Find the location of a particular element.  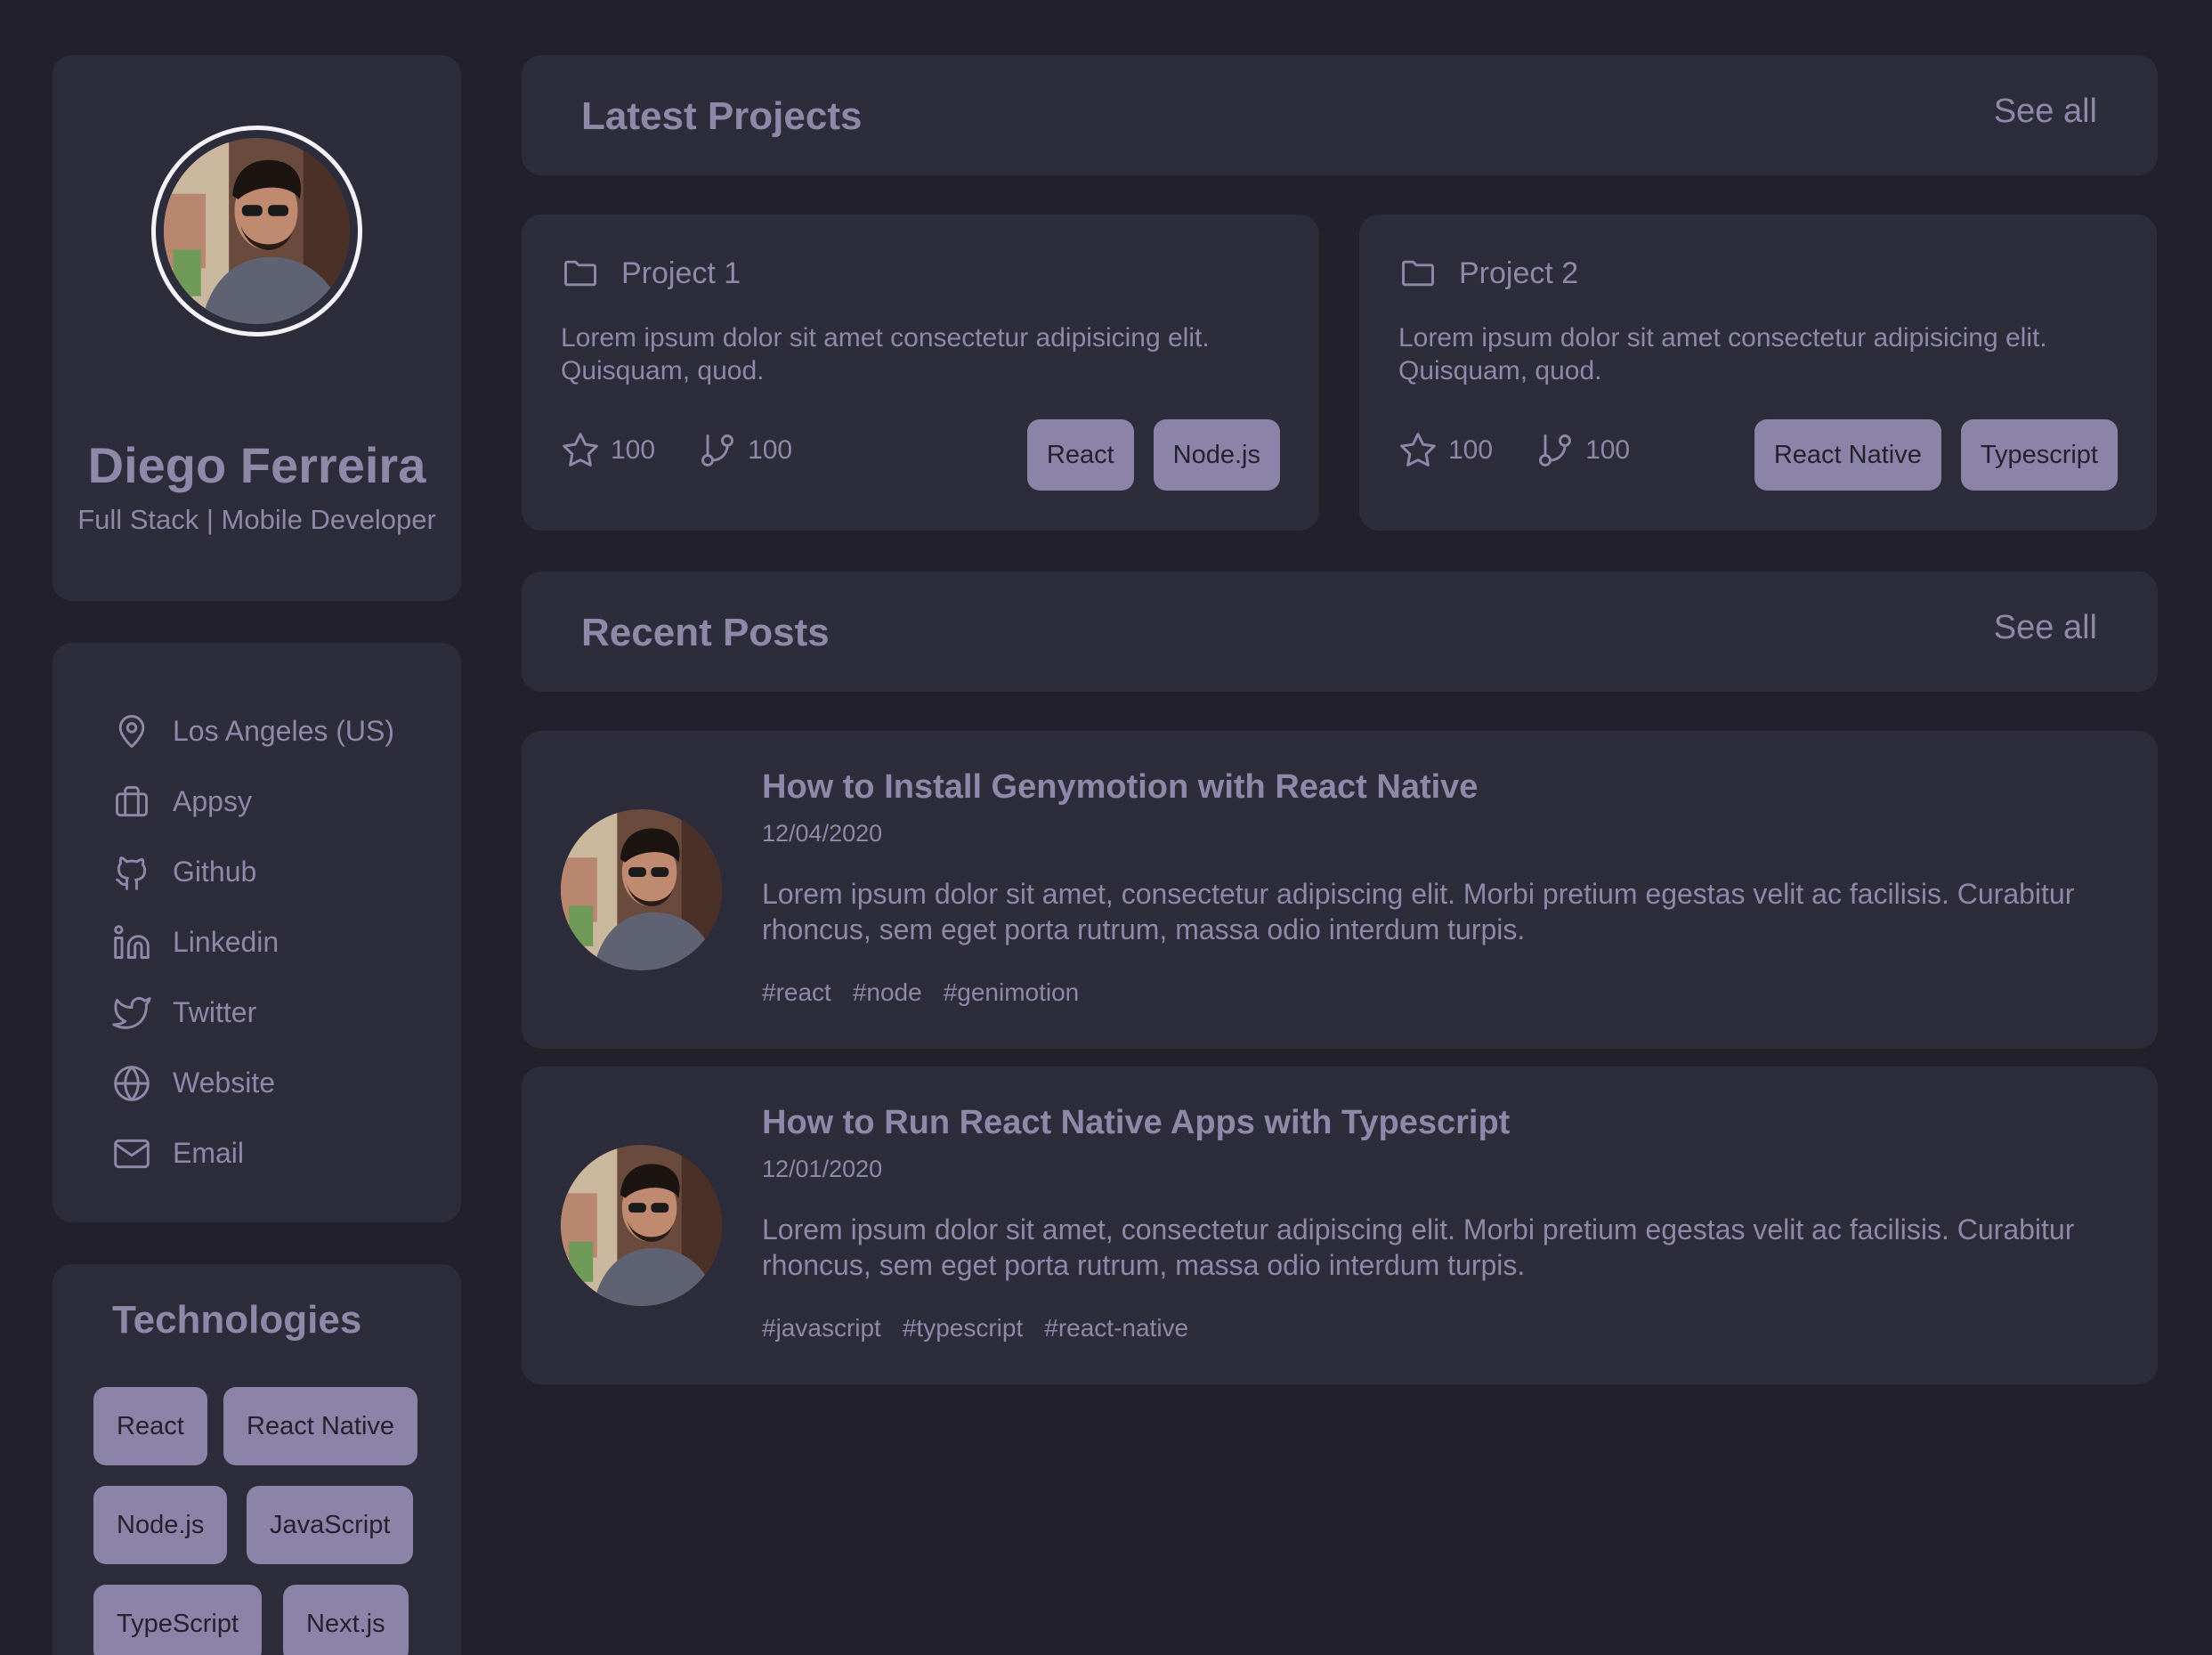

tech-tag-typescript: TypeScript is located at coordinates (177, 1620).